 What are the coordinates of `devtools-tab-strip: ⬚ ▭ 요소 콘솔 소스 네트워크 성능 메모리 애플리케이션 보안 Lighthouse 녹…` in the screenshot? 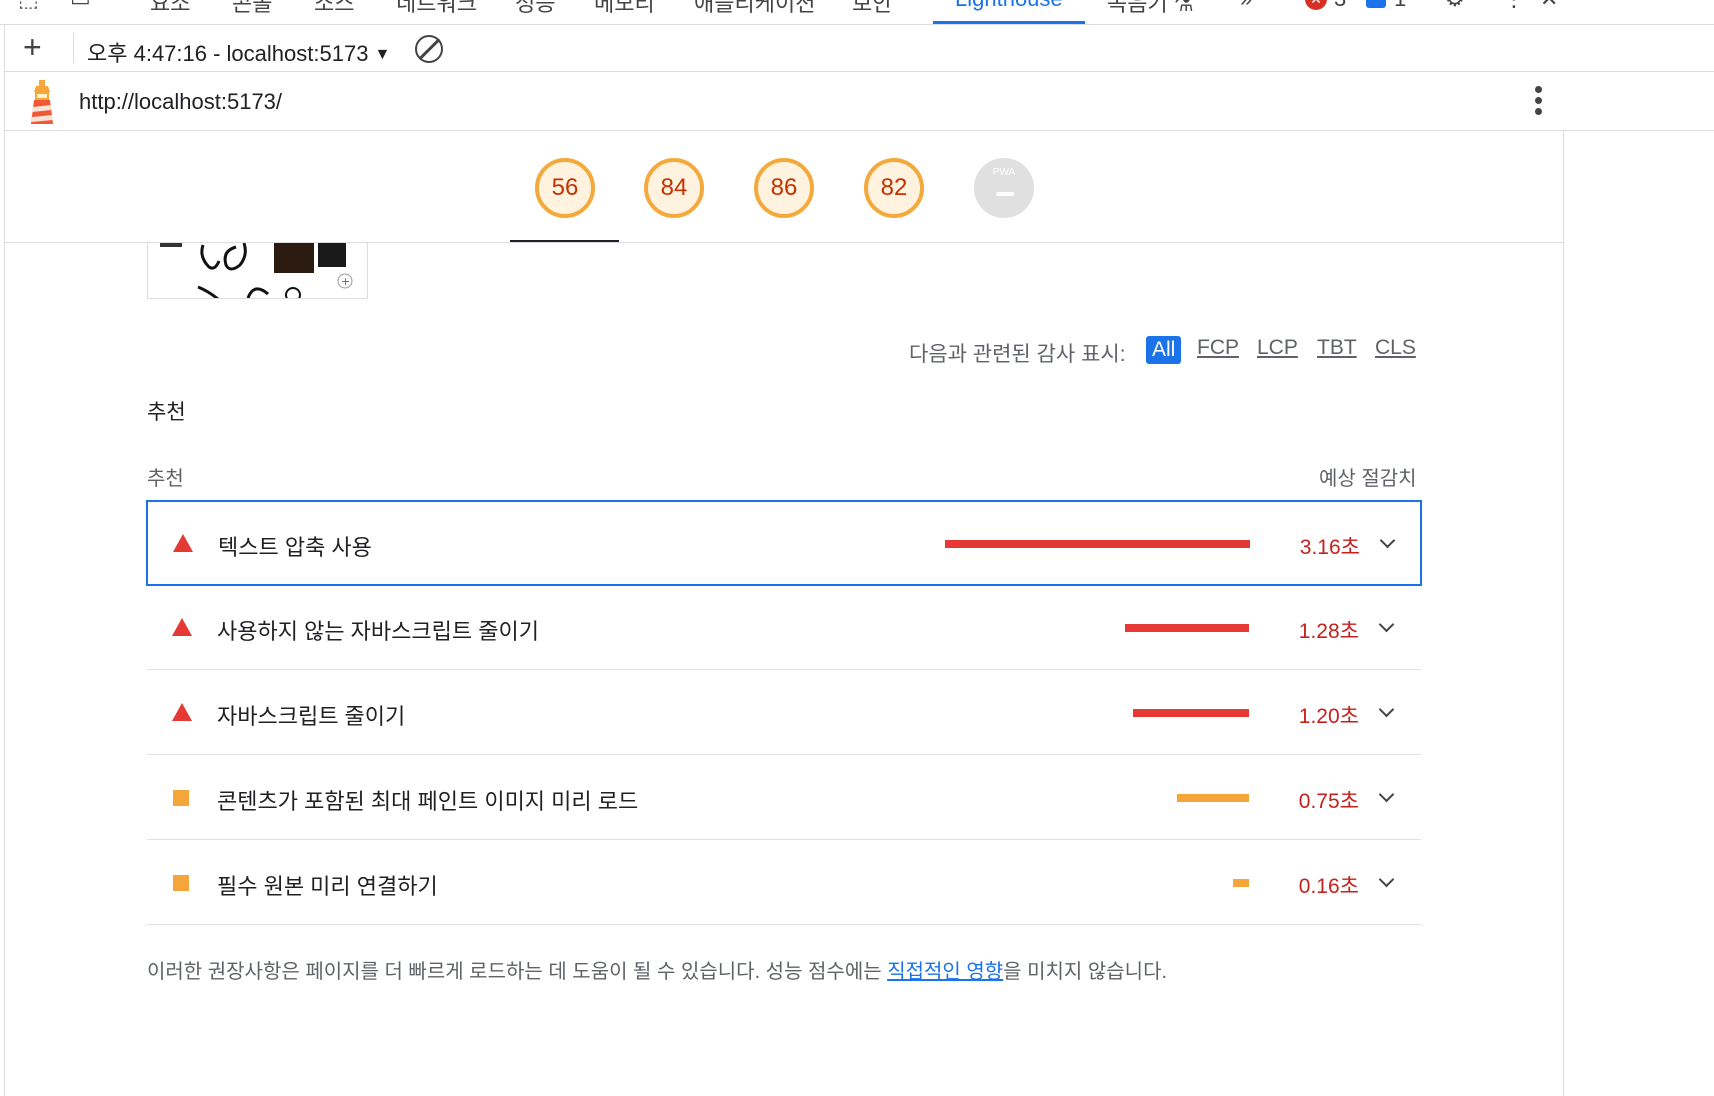 It's located at (857, 12).